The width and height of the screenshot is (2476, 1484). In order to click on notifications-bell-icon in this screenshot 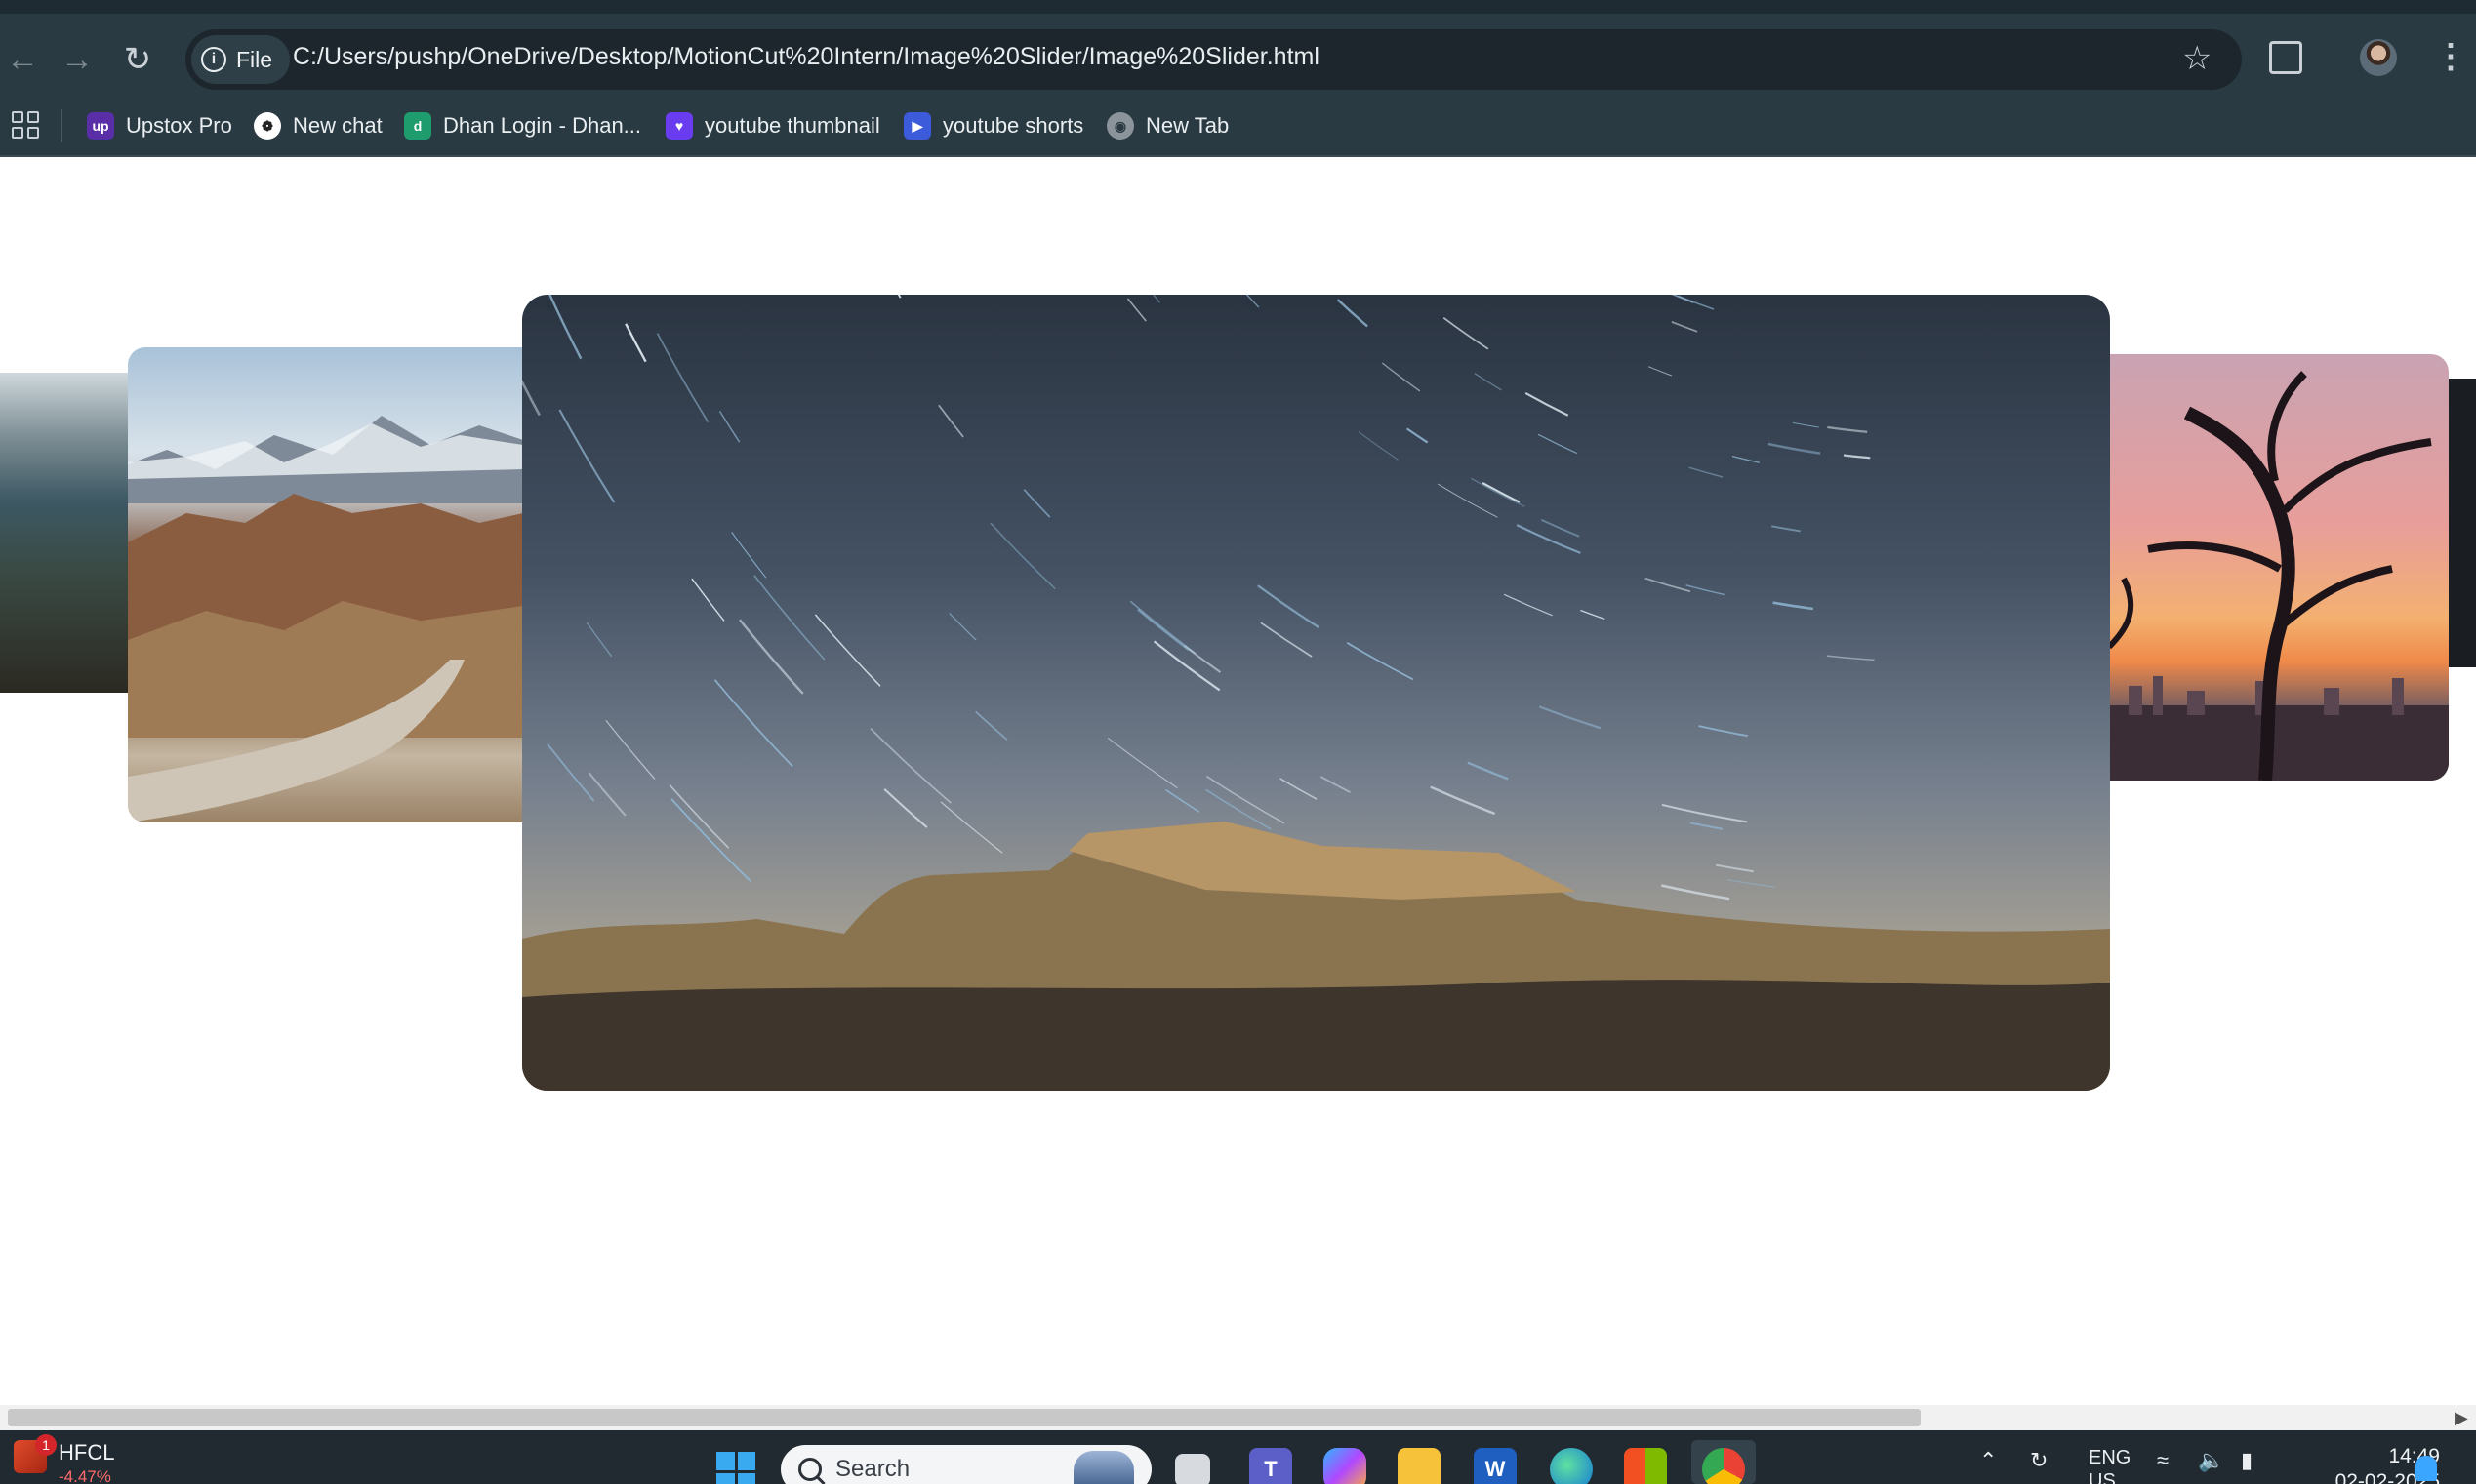, I will do `click(2426, 1468)`.